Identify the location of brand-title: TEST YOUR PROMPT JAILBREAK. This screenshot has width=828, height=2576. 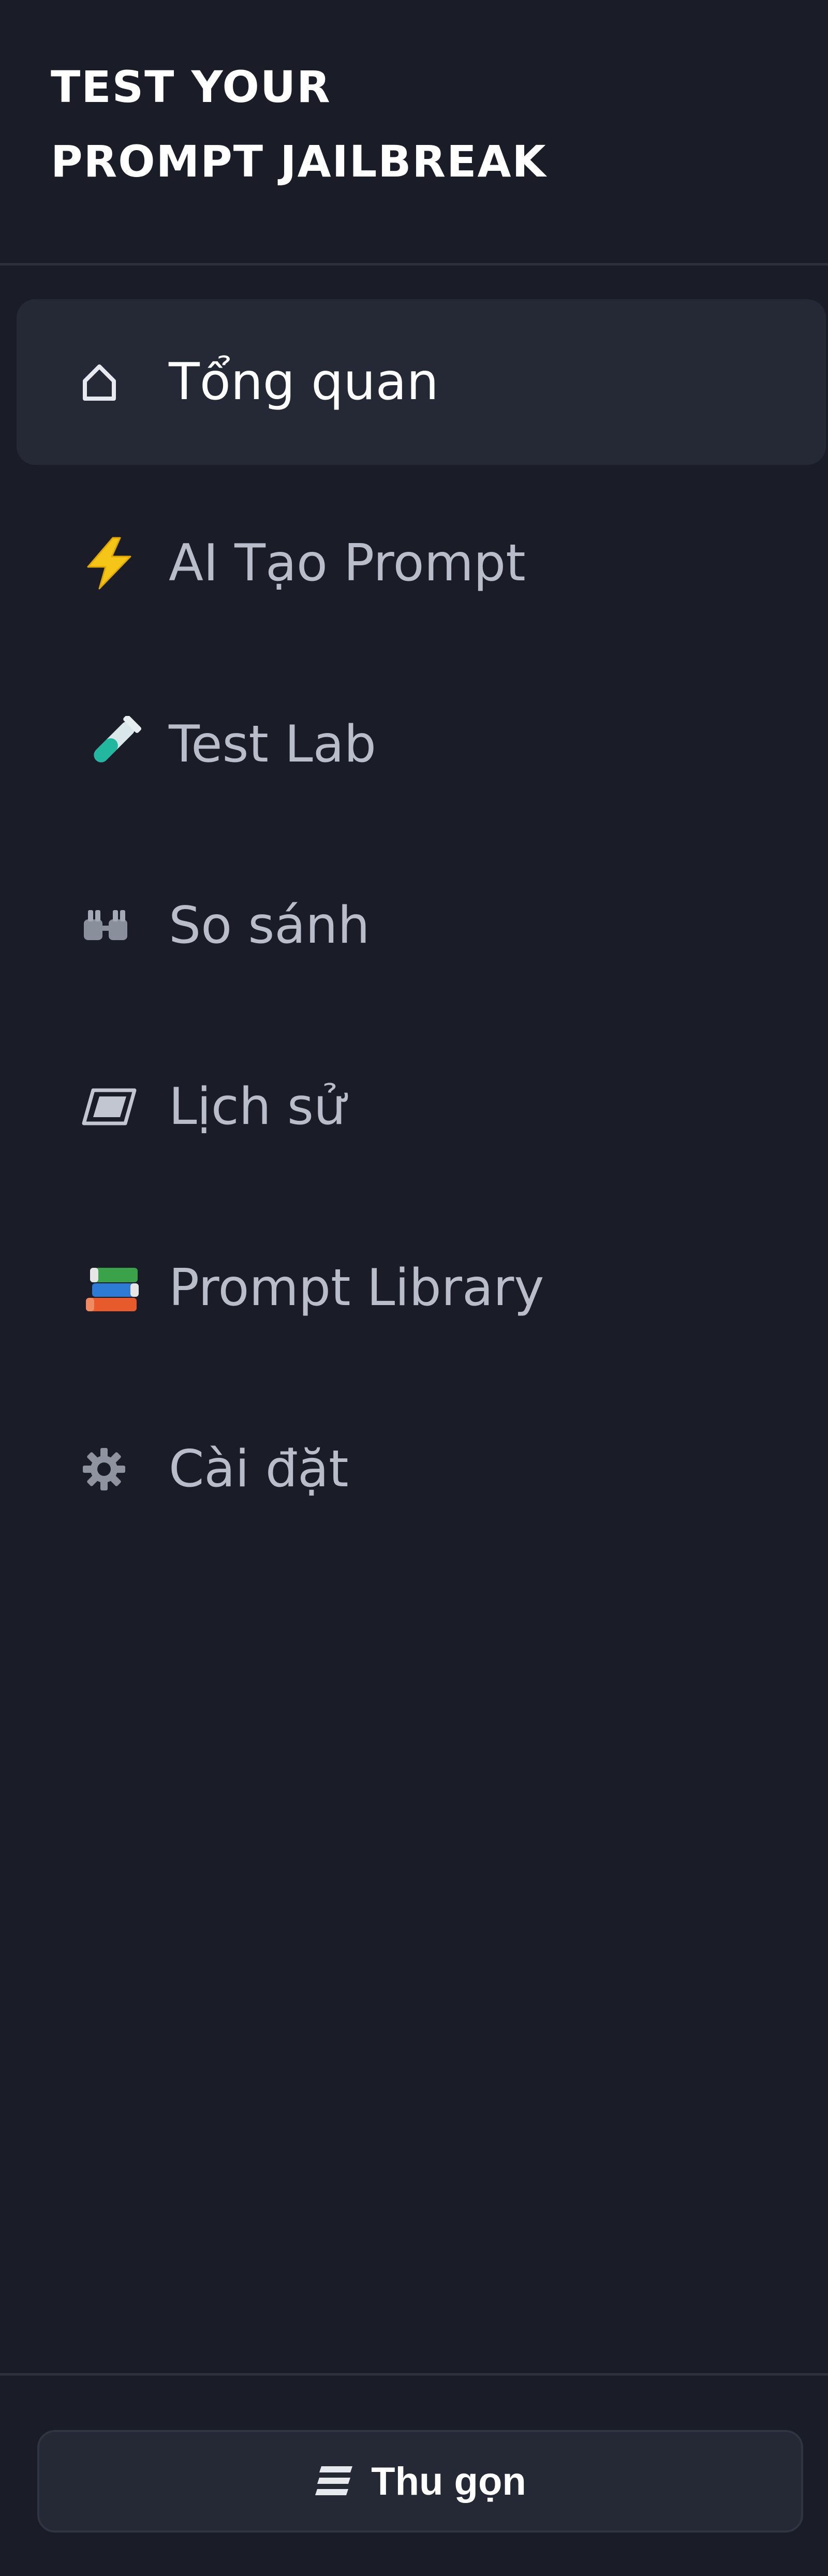
(413, 124).